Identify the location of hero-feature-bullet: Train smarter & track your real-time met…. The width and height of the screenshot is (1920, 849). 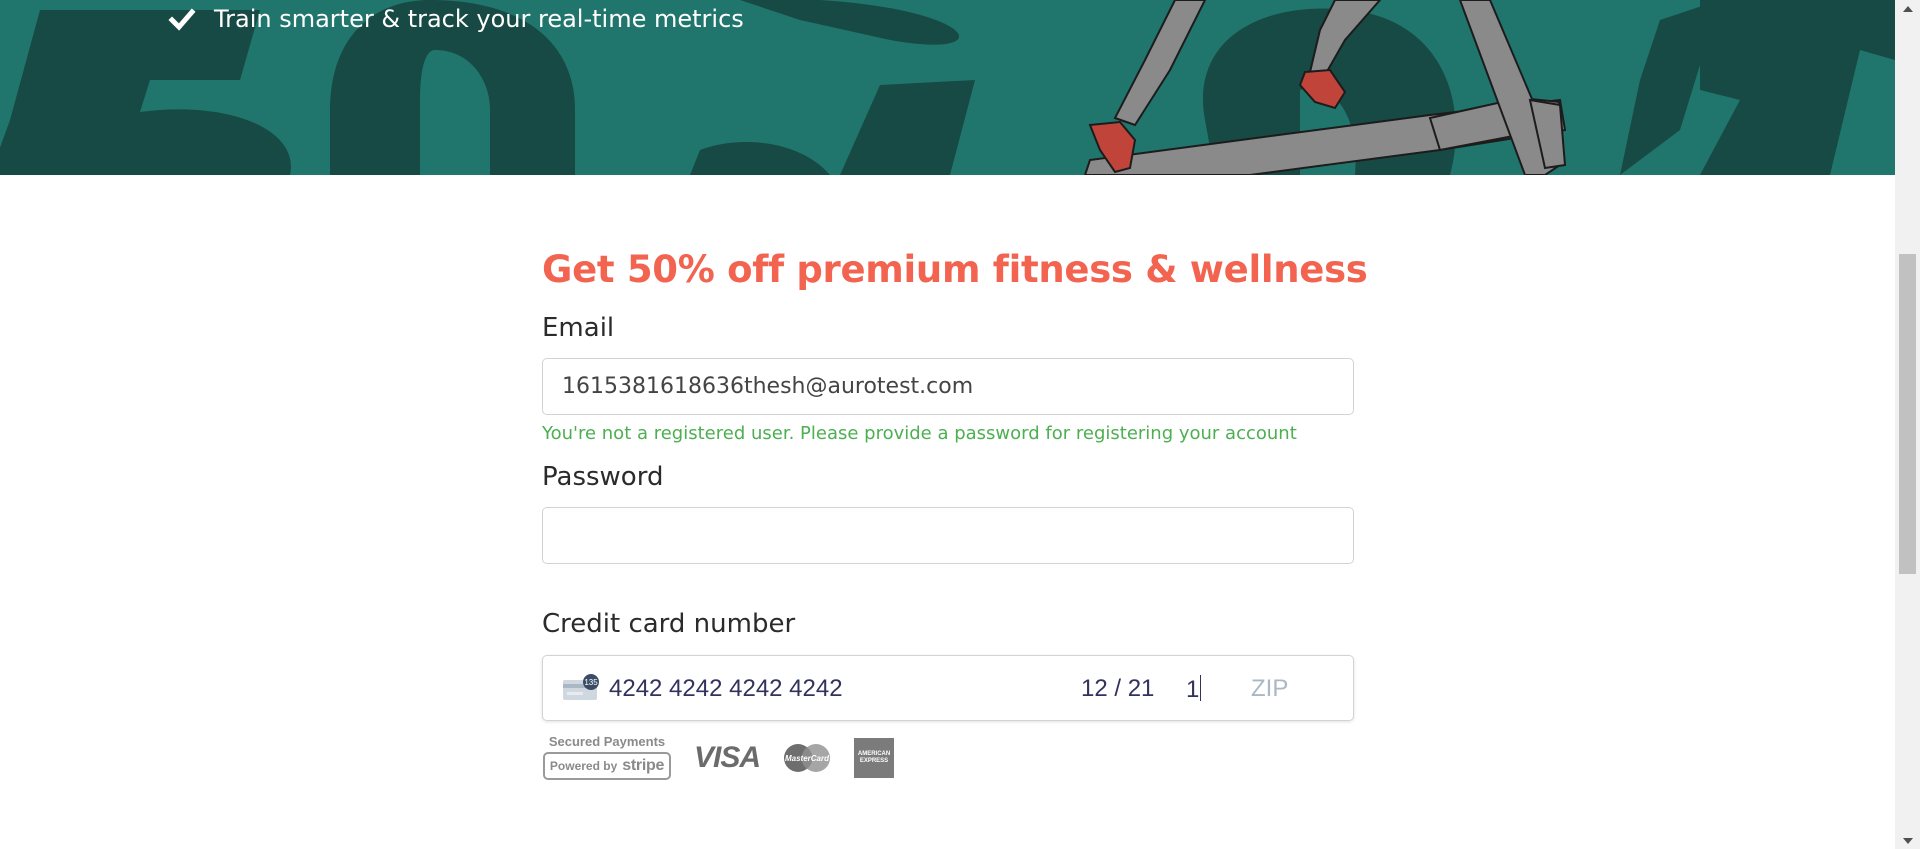
(456, 19).